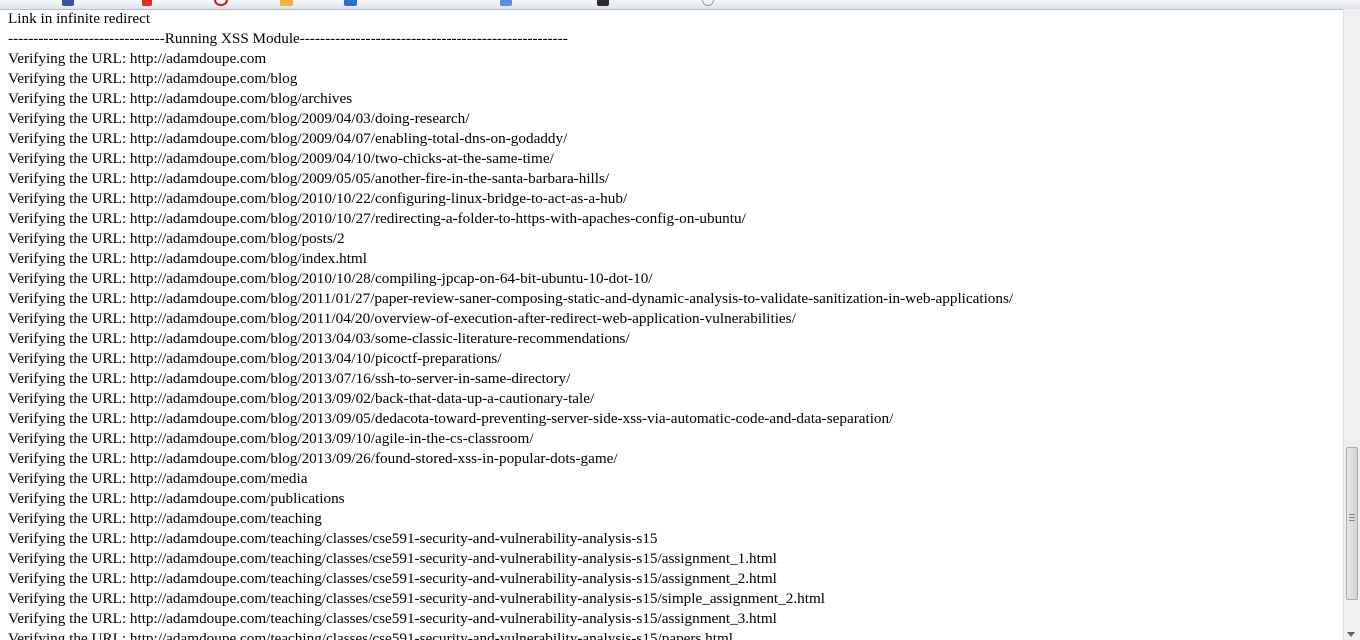 The width and height of the screenshot is (1360, 640). I want to click on gmail-icon, so click(147, 3).